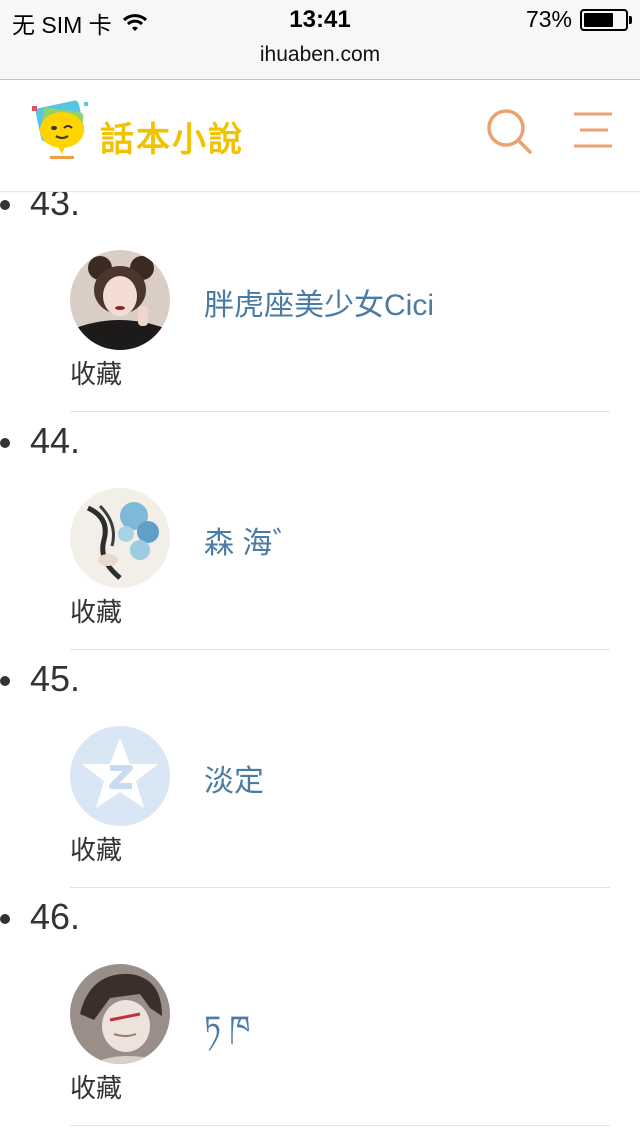 The image size is (640, 1136). Describe the element at coordinates (227, 1036) in the screenshot. I see `username-link: ཏ ཁ` at that location.